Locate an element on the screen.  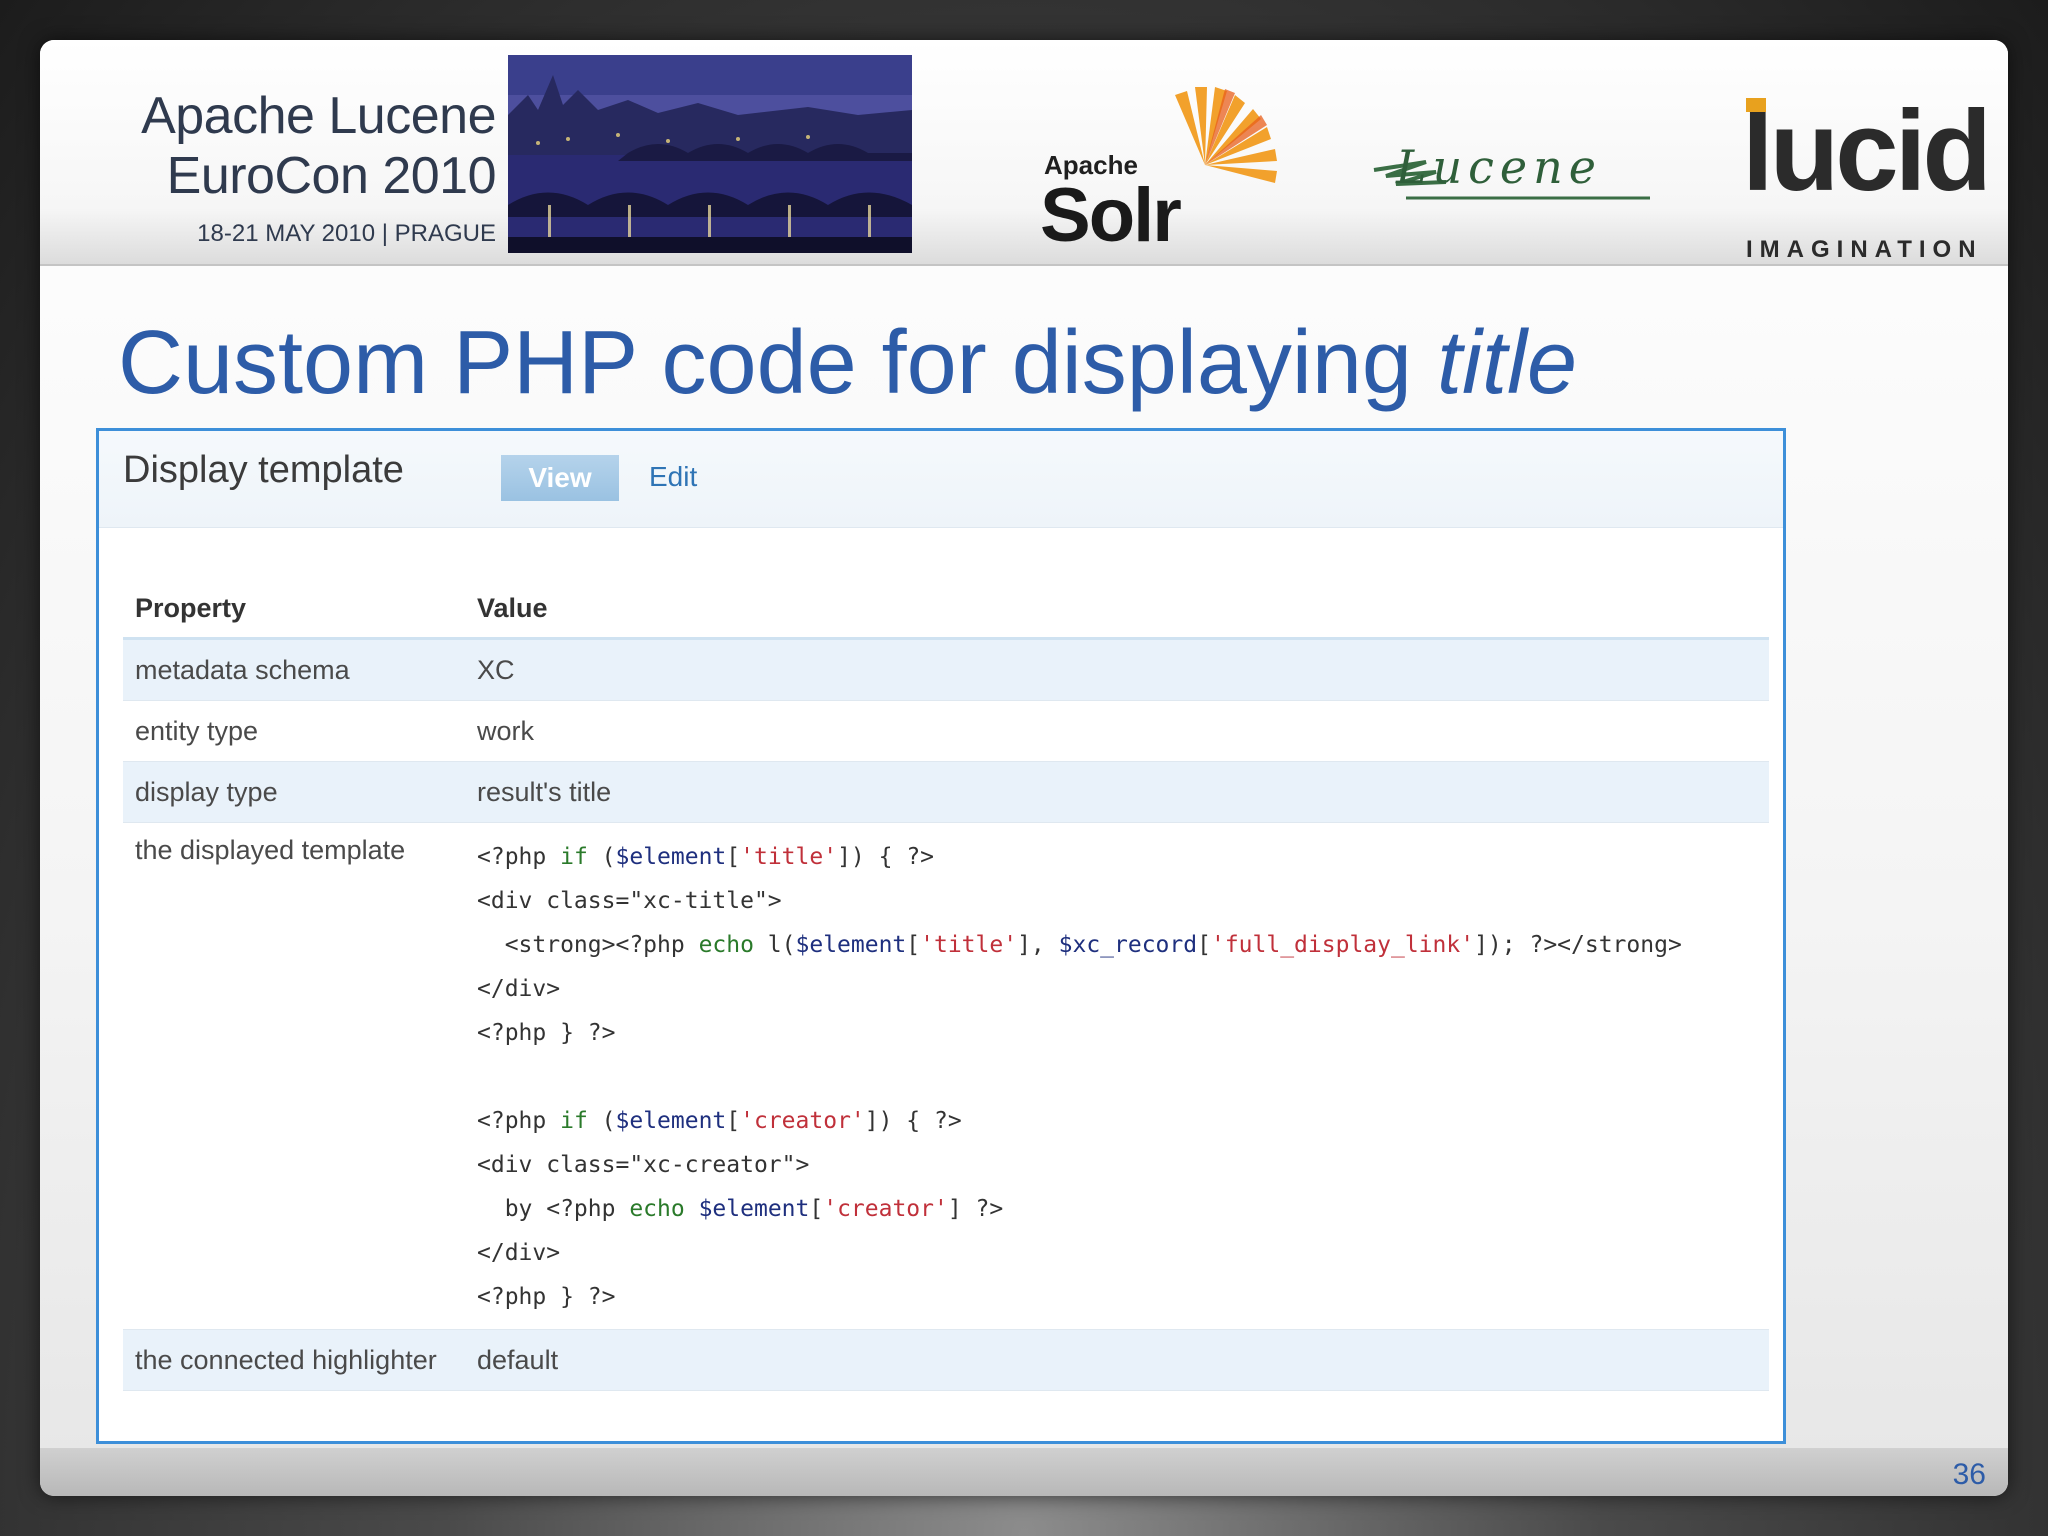
table-row: display type result's title is located at coordinates (946, 792).